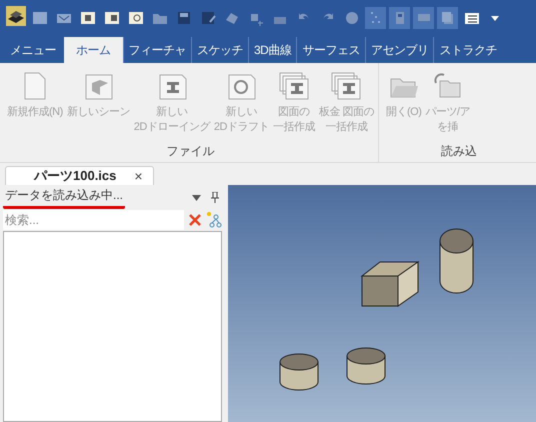 The image size is (536, 422). What do you see at coordinates (375, 18) in the screenshot?
I see `dots-icon` at bounding box center [375, 18].